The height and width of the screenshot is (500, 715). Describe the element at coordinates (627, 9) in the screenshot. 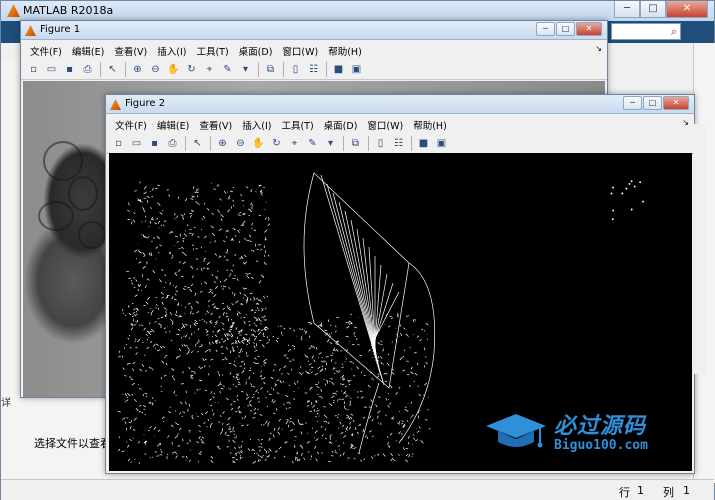

I see `main-minimize-button: ─` at that location.